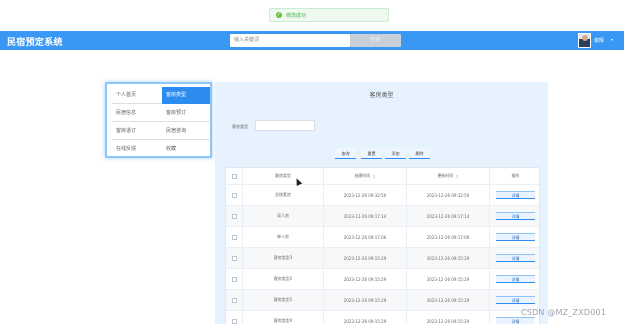 The width and height of the screenshot is (624, 324). I want to click on reset-button: 重置, so click(371, 153).